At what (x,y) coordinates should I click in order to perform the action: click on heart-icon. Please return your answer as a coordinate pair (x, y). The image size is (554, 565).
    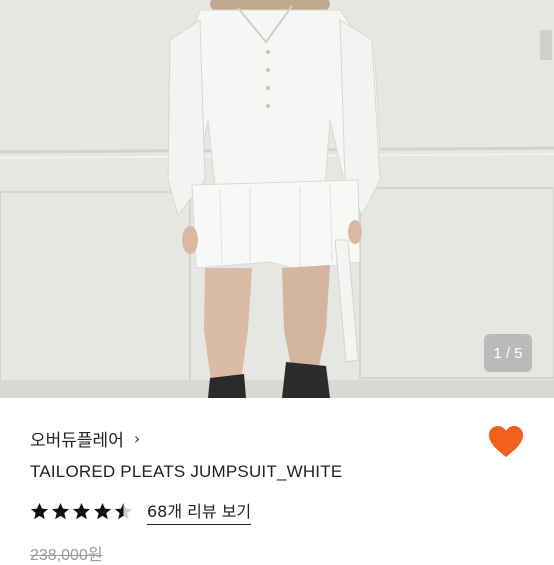
    Looking at the image, I should click on (506, 442).